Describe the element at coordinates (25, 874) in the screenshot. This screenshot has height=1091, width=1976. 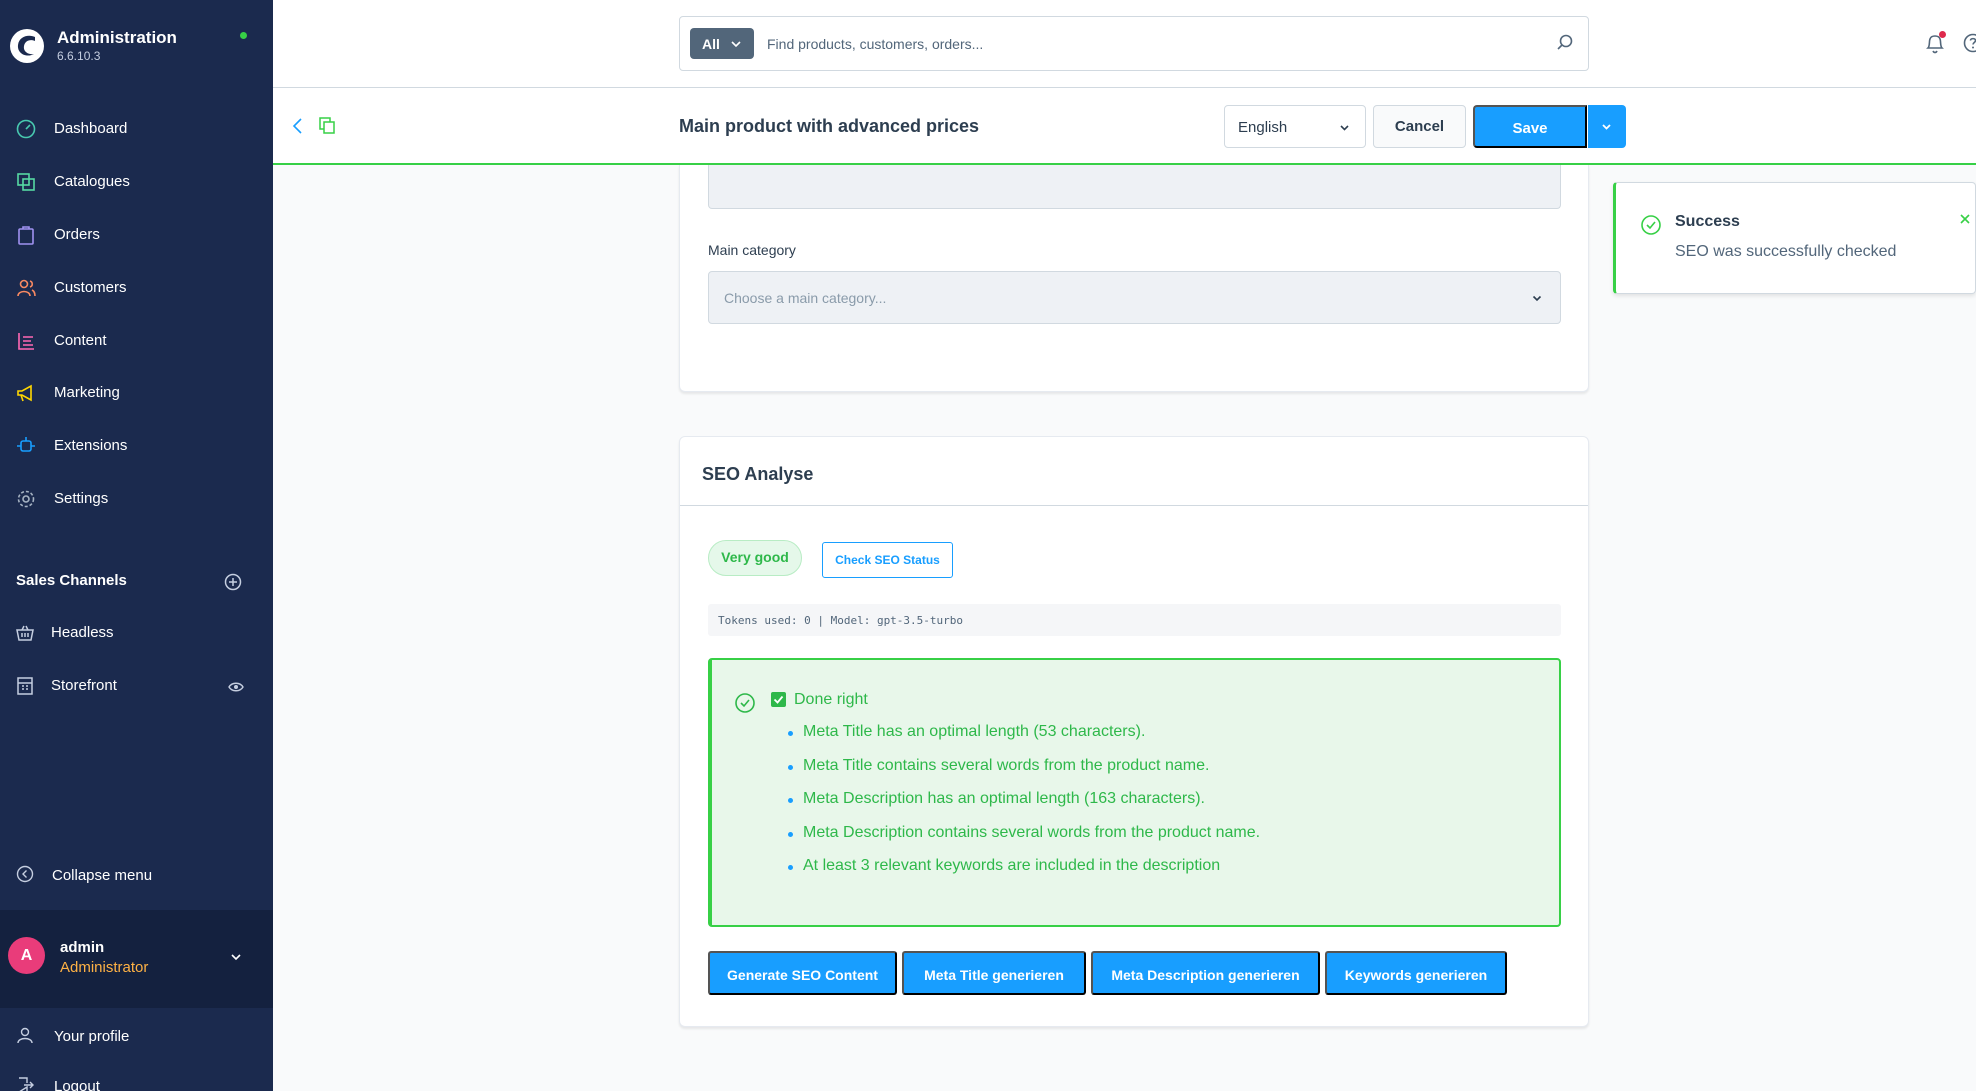
I see `collapse-icon` at that location.